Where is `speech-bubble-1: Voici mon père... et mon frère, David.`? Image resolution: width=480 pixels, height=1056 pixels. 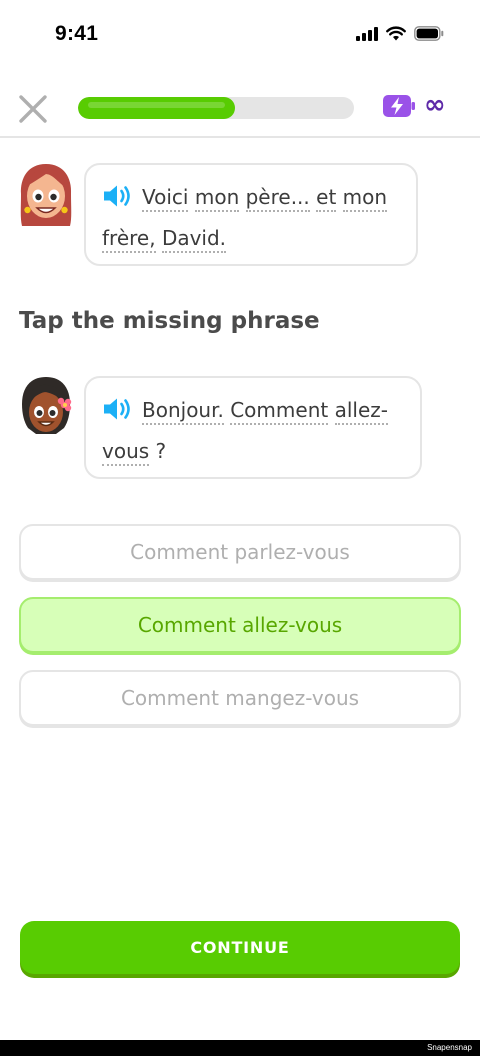
speech-bubble-1: Voici mon père... et mon frère, David. is located at coordinates (251, 214).